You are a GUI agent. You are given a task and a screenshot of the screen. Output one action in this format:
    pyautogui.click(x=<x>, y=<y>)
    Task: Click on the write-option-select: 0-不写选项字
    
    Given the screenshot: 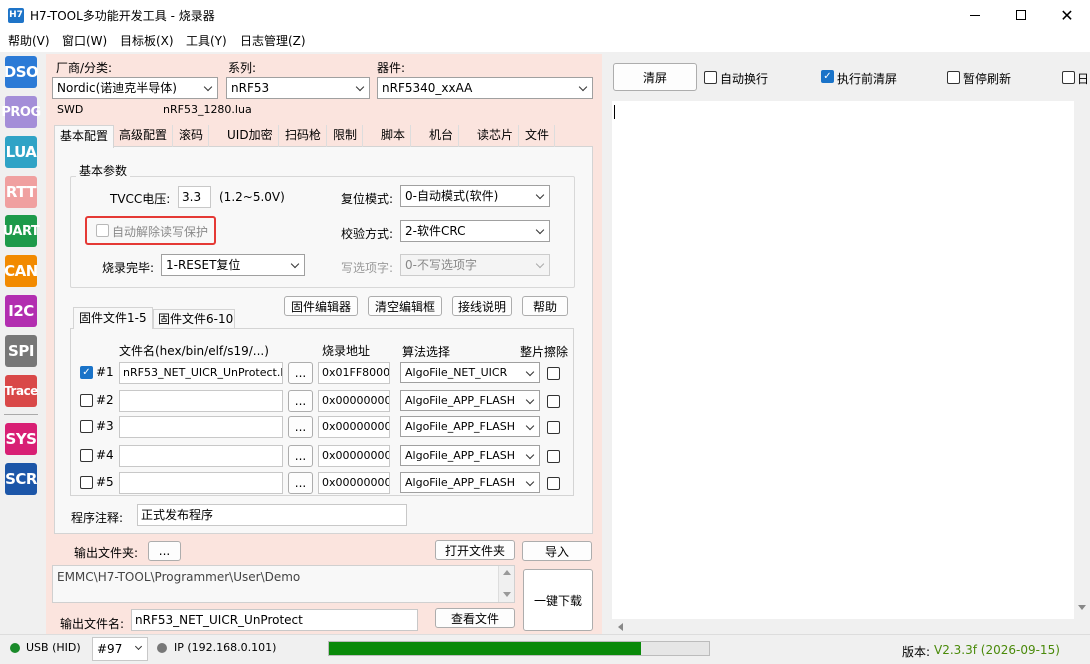 What is the action you would take?
    pyautogui.click(x=475, y=265)
    